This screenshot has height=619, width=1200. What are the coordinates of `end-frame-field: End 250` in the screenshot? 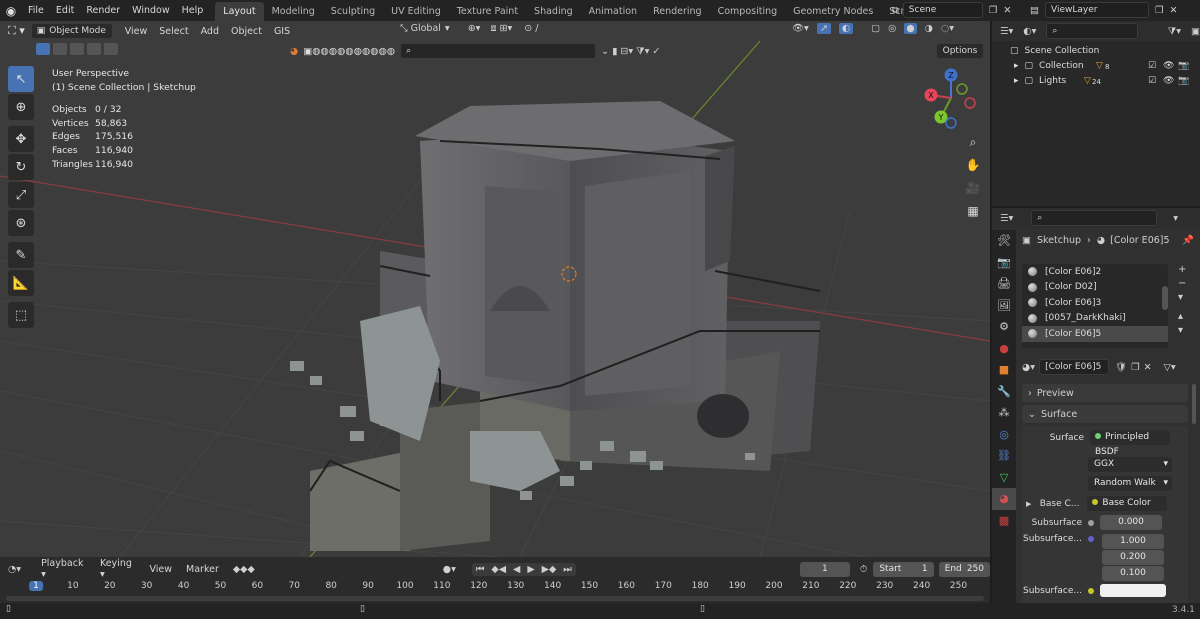 It's located at (964, 569).